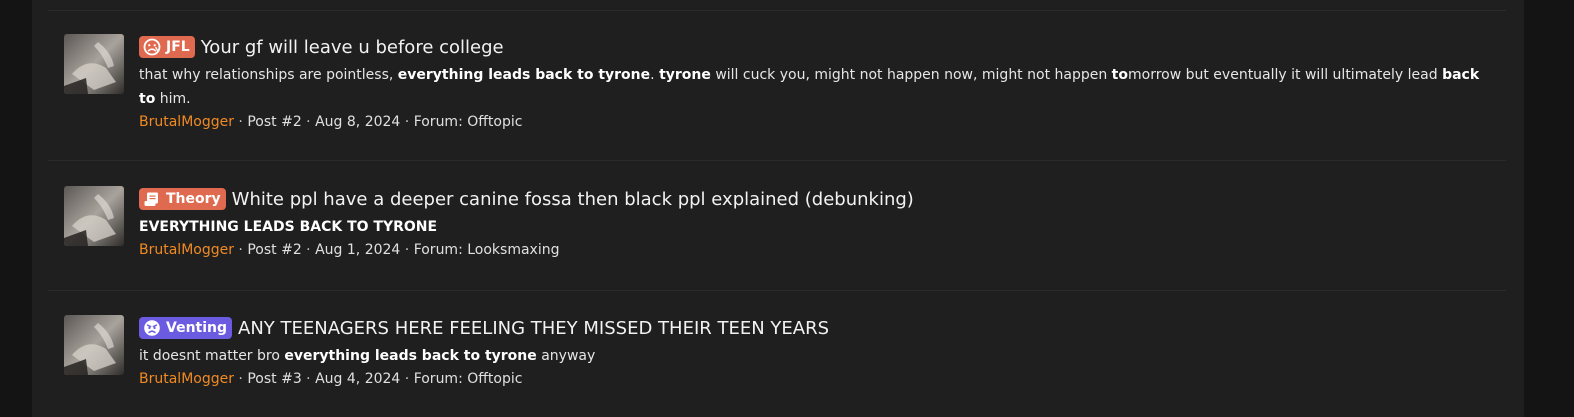 Image resolution: width=1574 pixels, height=417 pixels. I want to click on post-number-link: Post #3, so click(274, 379).